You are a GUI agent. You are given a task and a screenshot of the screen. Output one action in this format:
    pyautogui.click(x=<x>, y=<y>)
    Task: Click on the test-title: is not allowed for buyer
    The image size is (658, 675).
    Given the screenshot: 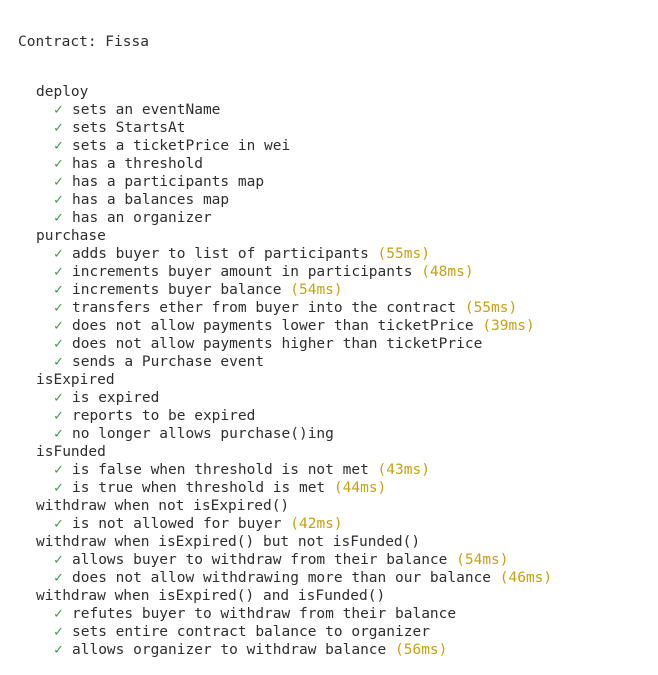 What is the action you would take?
    pyautogui.click(x=177, y=524)
    